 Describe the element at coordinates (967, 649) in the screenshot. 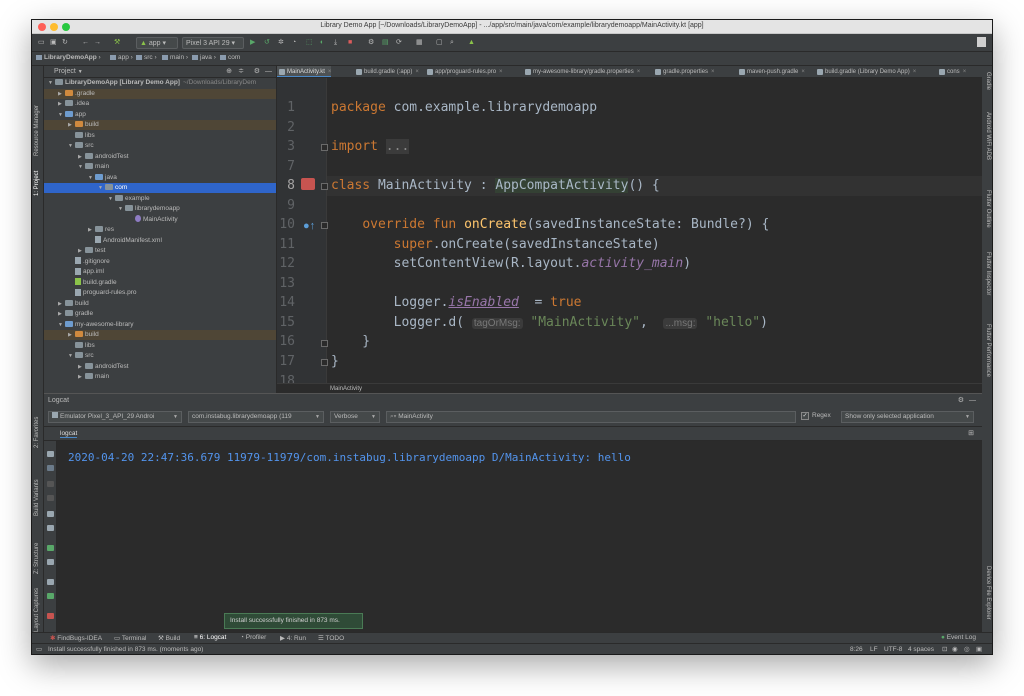

I see `inspector-icon: ◎` at that location.